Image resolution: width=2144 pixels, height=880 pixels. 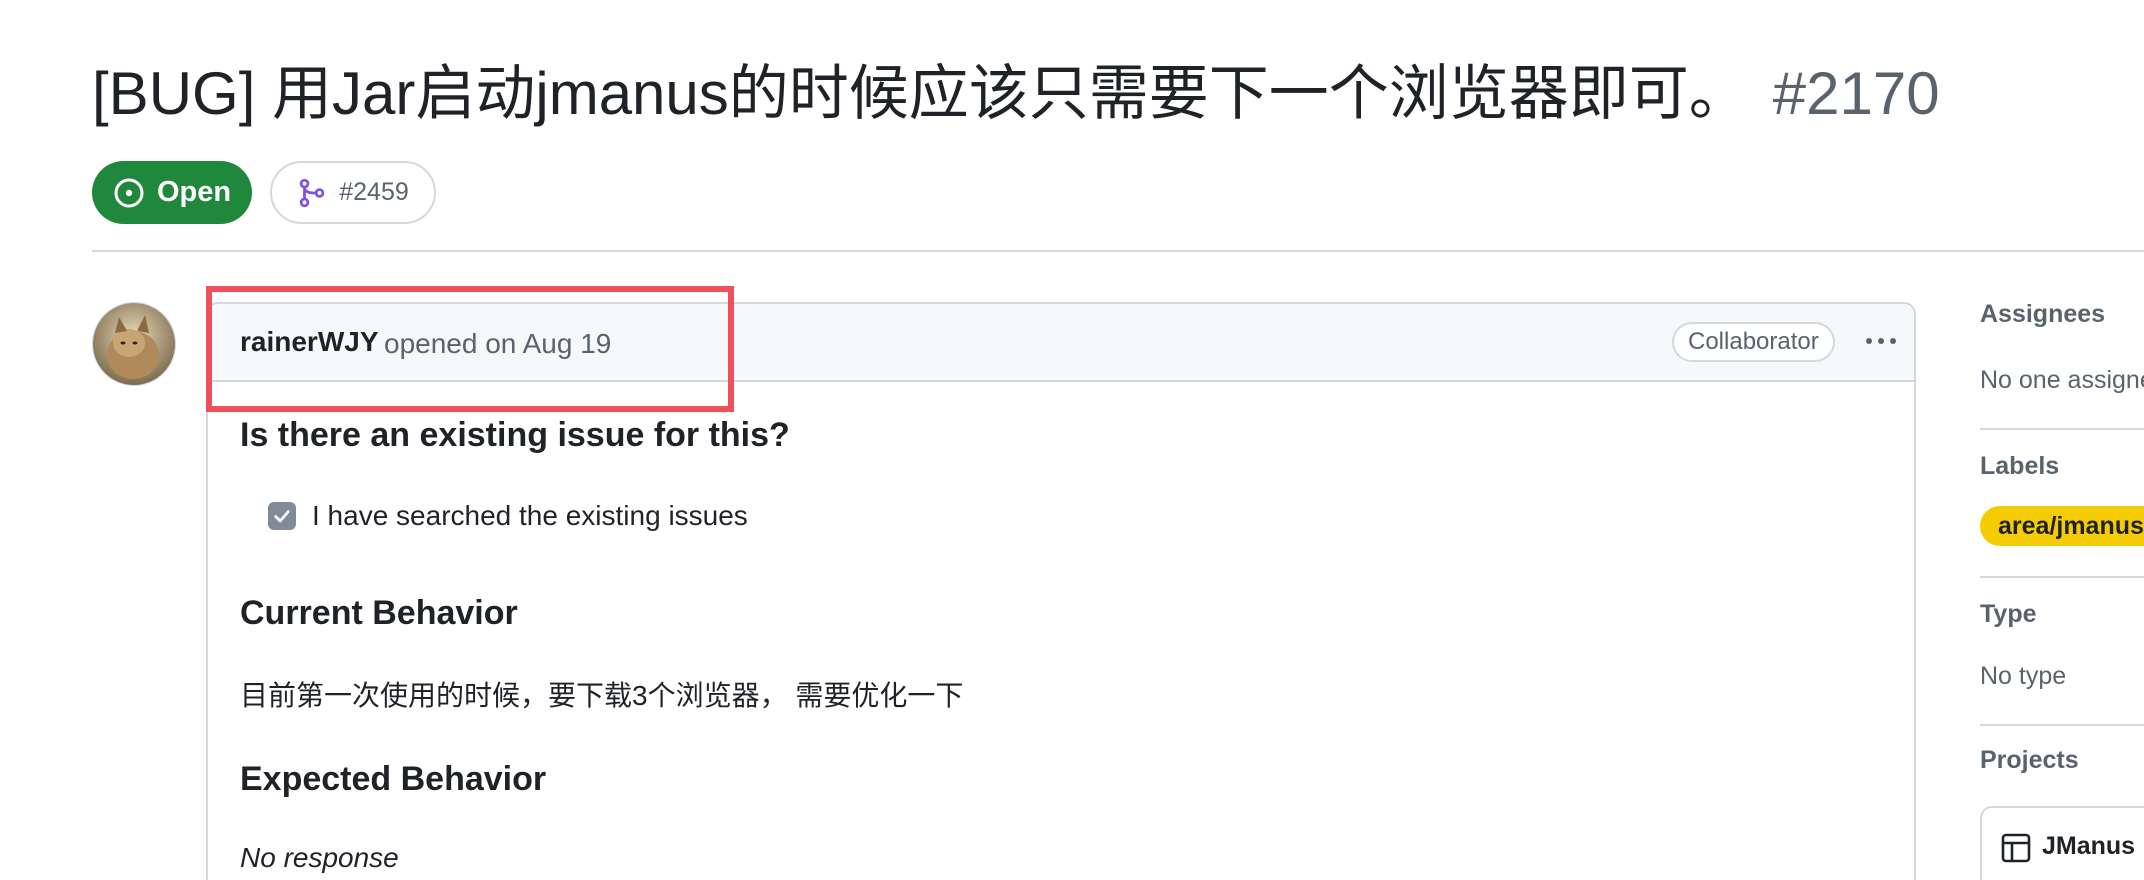 What do you see at coordinates (393, 779) in the screenshot?
I see `expected-behavior-heading: Expected Behavior` at bounding box center [393, 779].